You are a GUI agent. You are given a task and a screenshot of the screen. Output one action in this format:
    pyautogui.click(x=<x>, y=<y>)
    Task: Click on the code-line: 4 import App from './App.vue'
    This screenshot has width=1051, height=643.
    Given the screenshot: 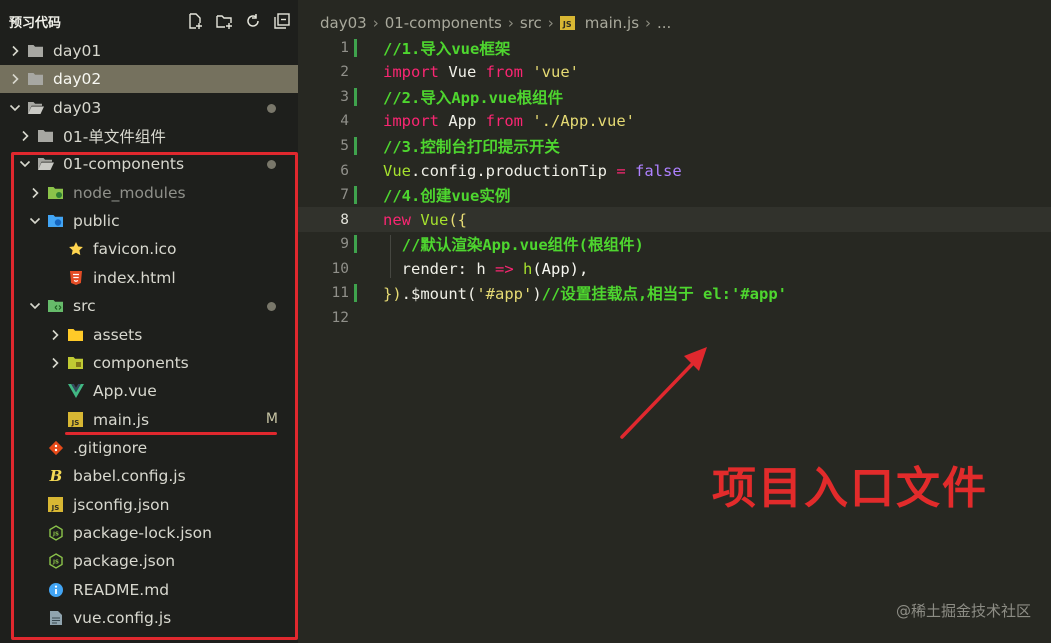 What is the action you would take?
    pyautogui.click(x=674, y=121)
    